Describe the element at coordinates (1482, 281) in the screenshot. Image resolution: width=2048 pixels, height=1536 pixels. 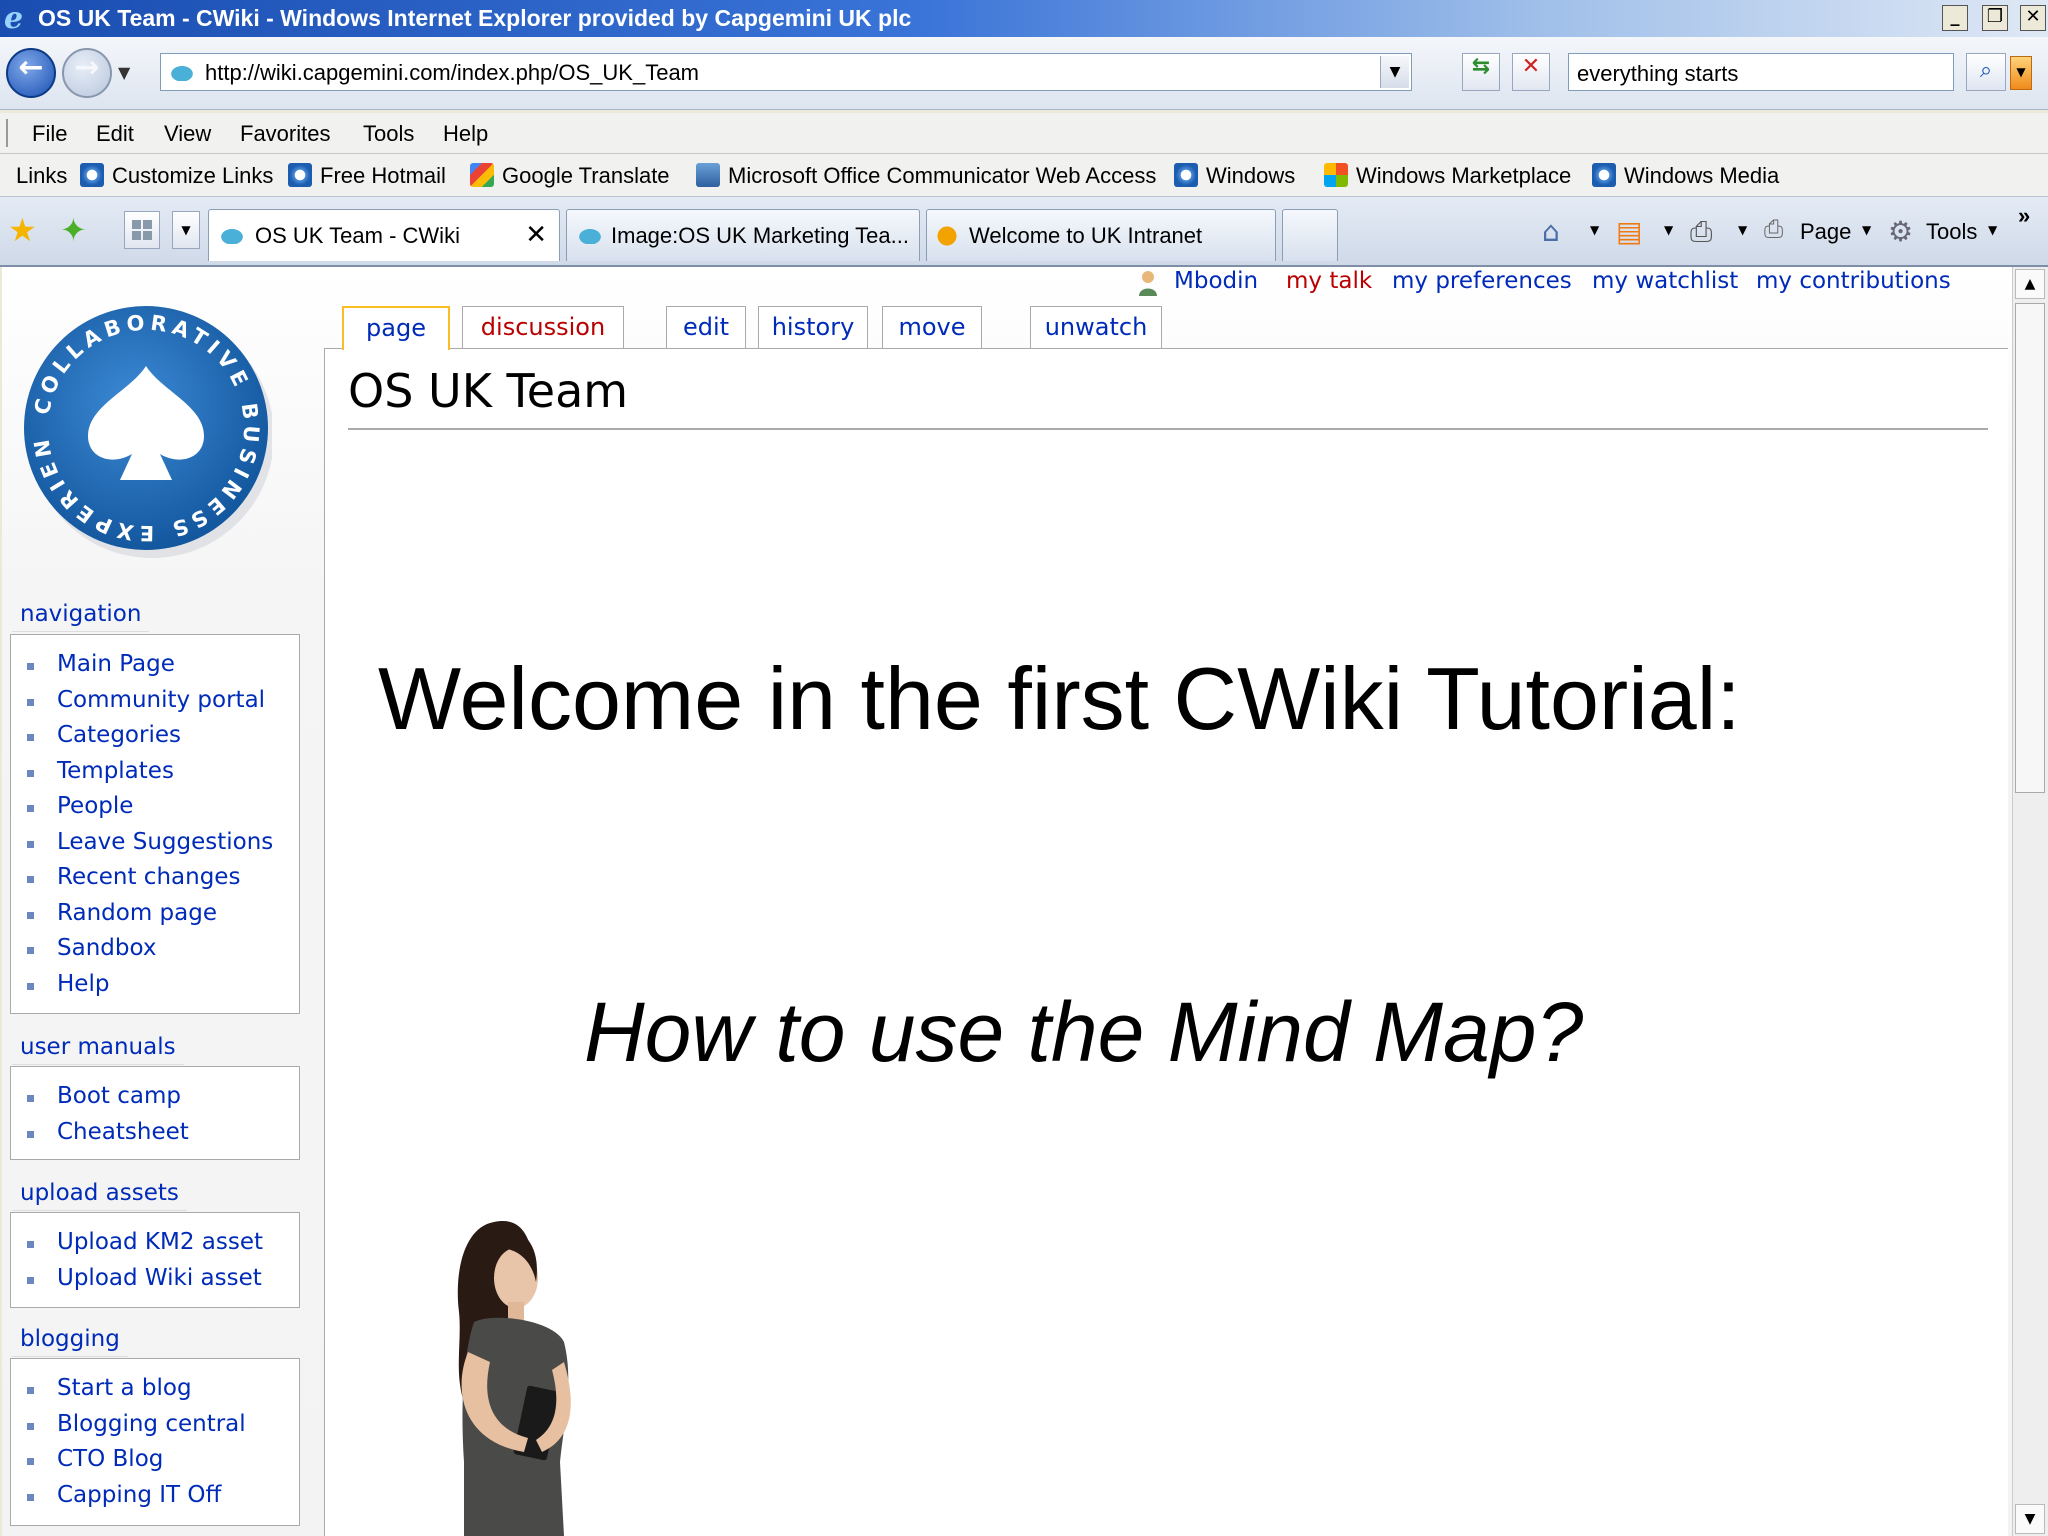
I see `my-preferences-link: my preferences` at that location.